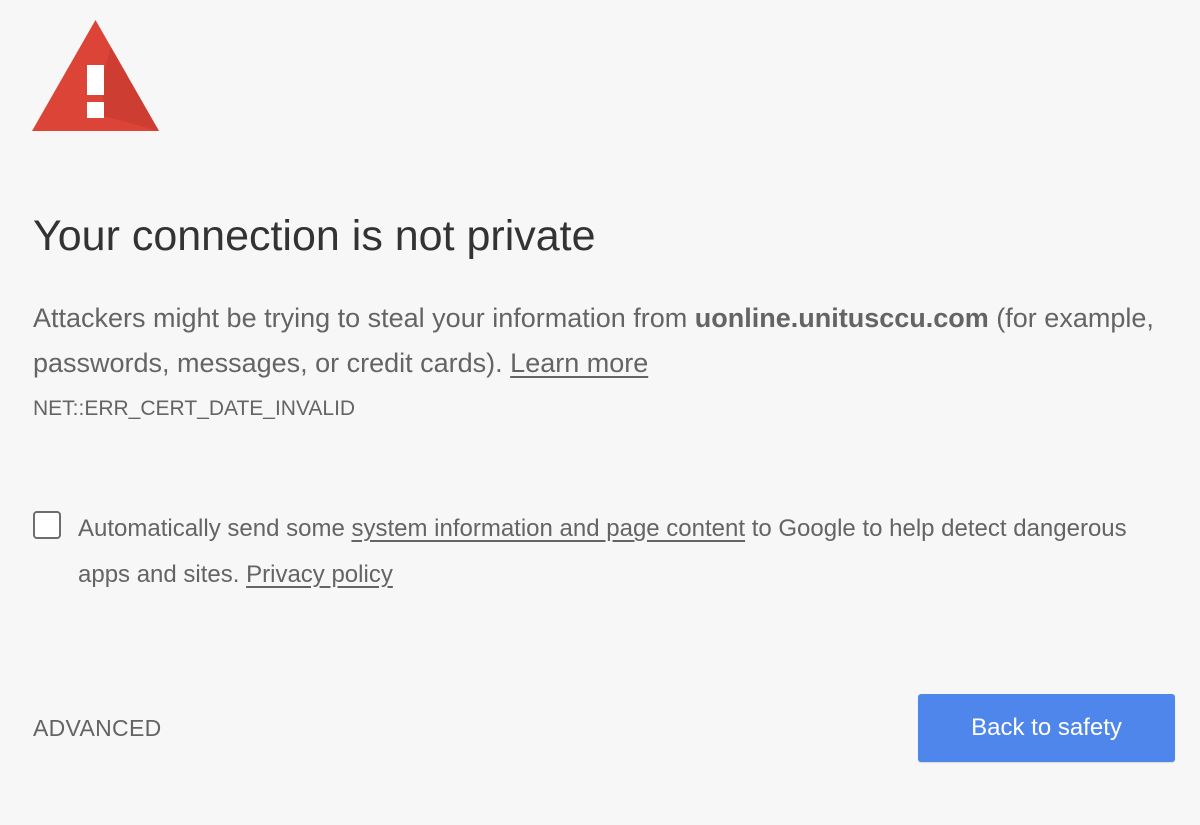 Image resolution: width=1200 pixels, height=825 pixels. I want to click on domain-name: uonline.unitusccu.com, so click(841, 318).